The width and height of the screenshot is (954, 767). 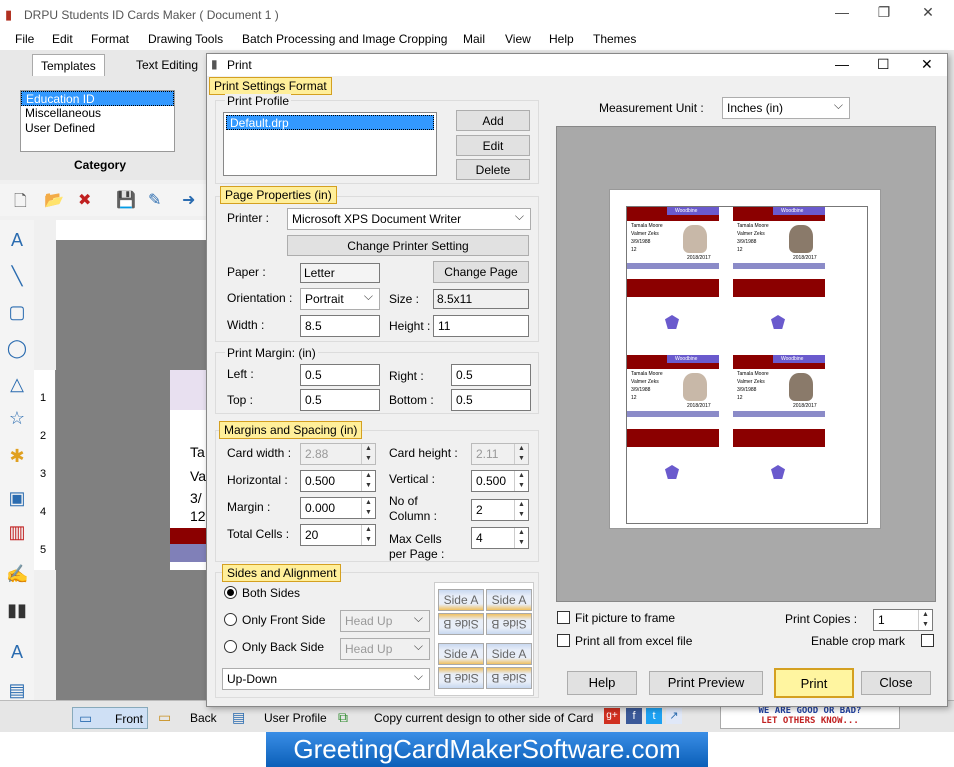 I want to click on height-input: 11, so click(x=481, y=326).